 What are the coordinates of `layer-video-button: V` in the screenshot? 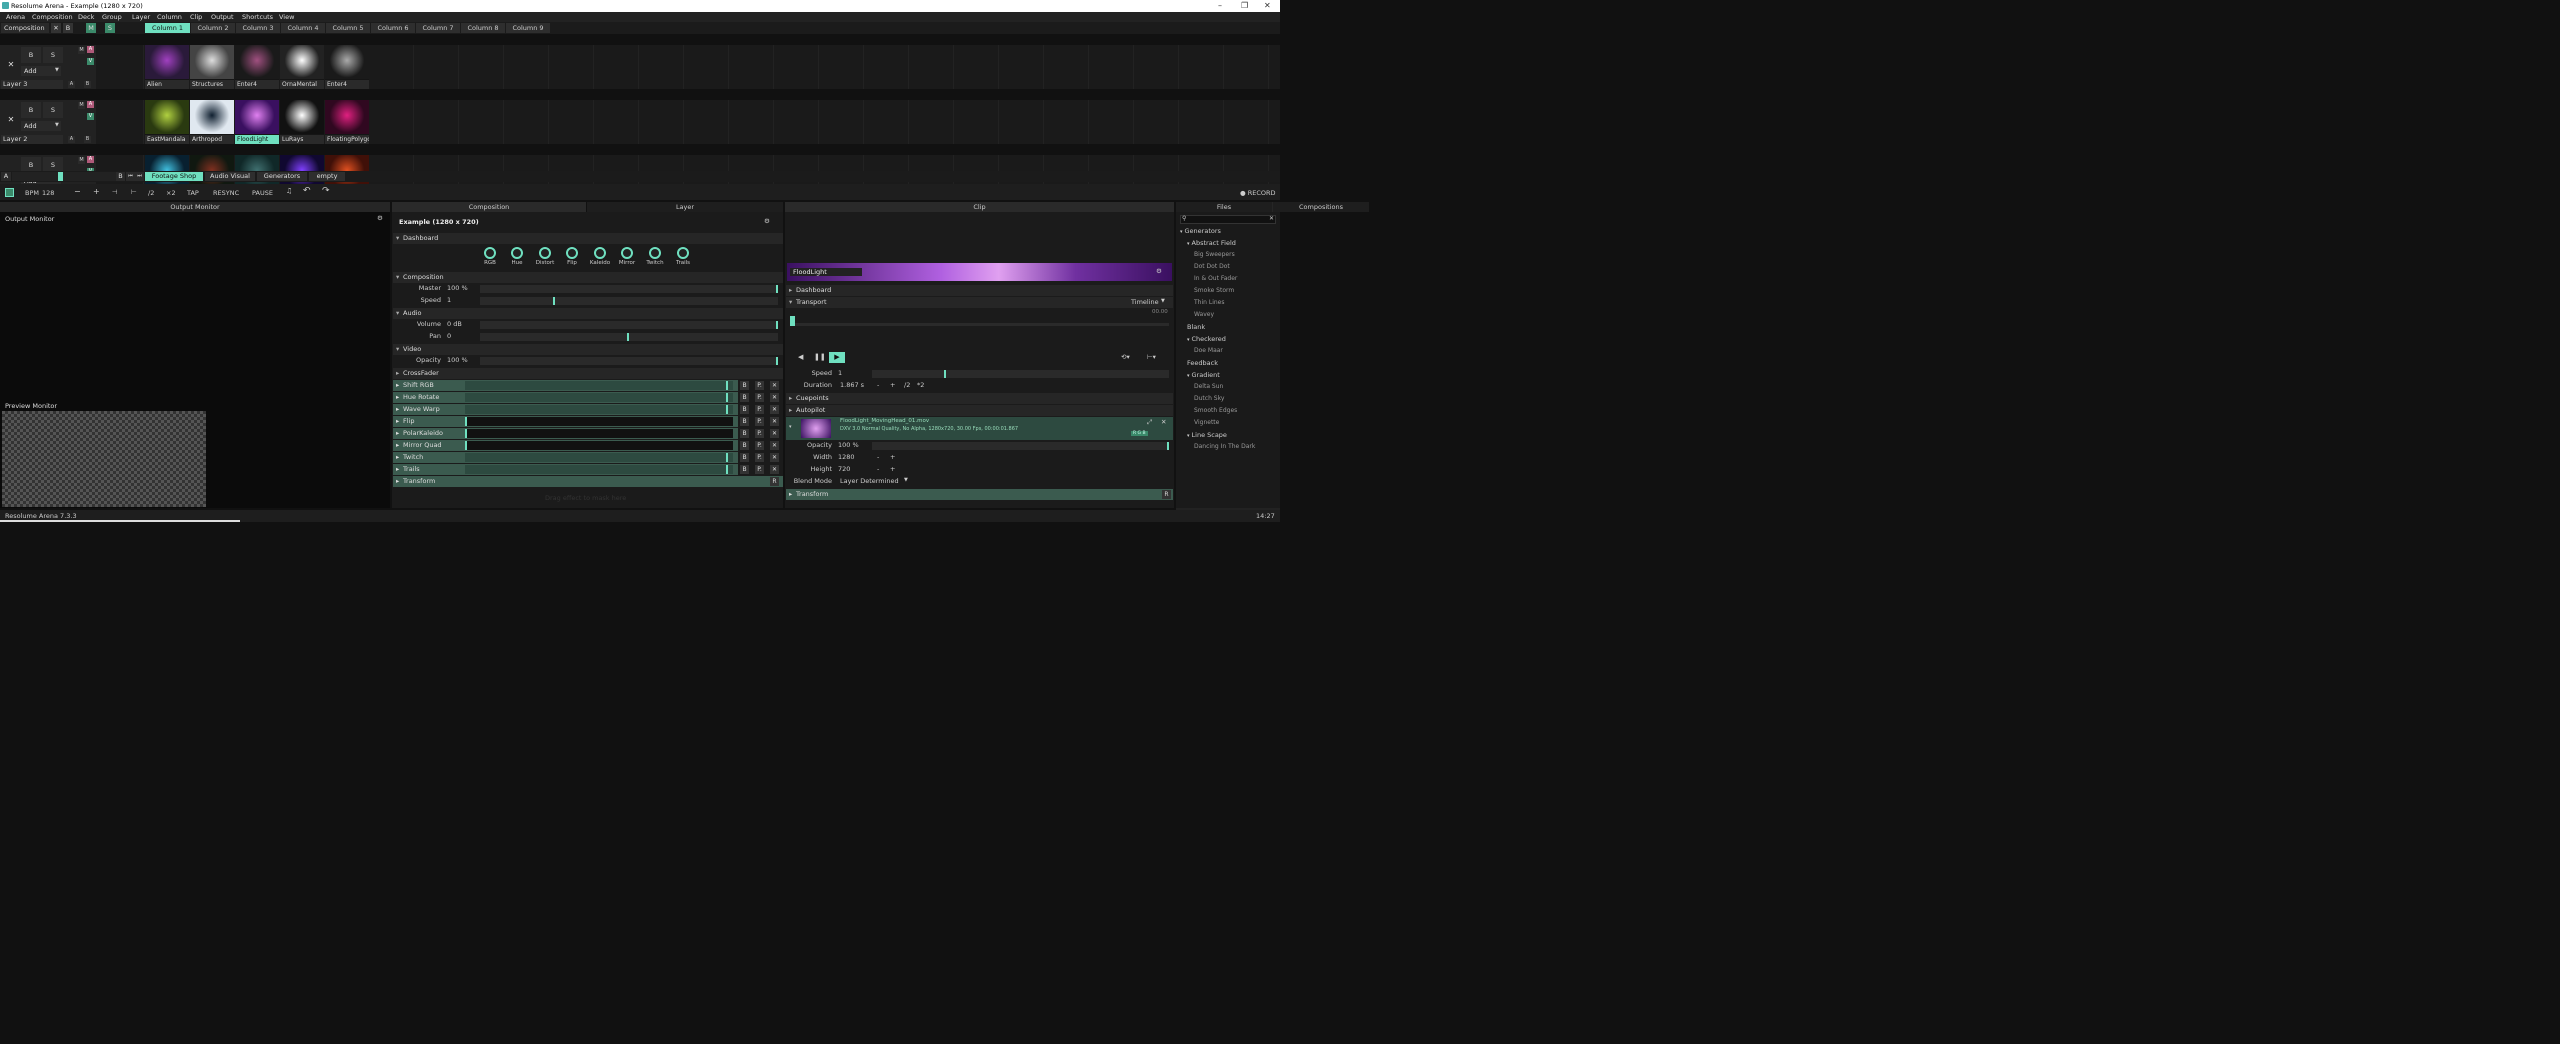 It's located at (90, 116).